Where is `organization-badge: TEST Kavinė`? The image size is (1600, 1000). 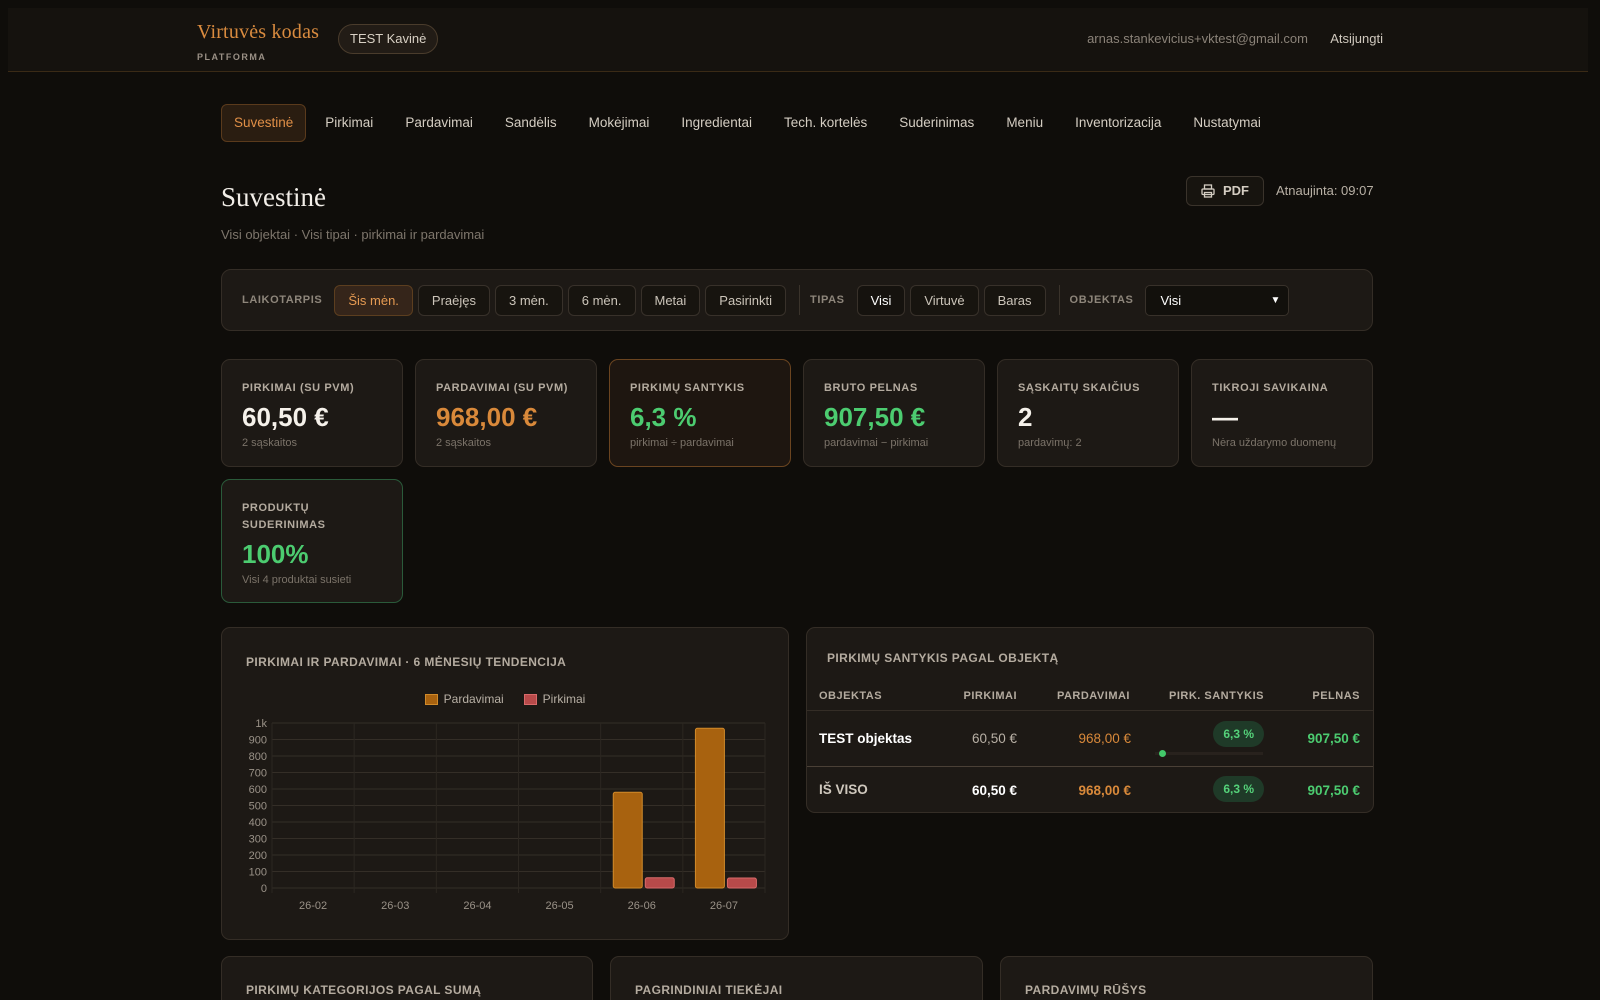
organization-badge: TEST Kavinė is located at coordinates (388, 39).